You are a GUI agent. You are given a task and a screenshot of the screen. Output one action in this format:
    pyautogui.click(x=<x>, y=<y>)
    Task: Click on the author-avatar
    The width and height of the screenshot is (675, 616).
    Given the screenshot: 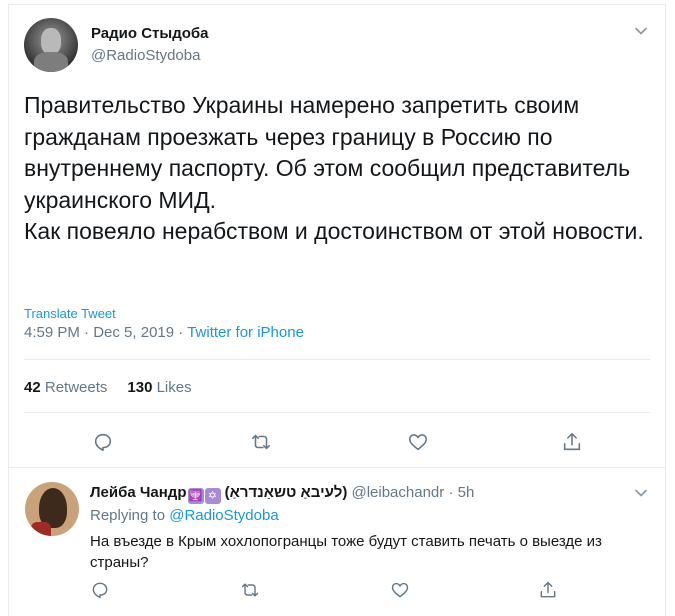 What is the action you would take?
    pyautogui.click(x=51, y=45)
    